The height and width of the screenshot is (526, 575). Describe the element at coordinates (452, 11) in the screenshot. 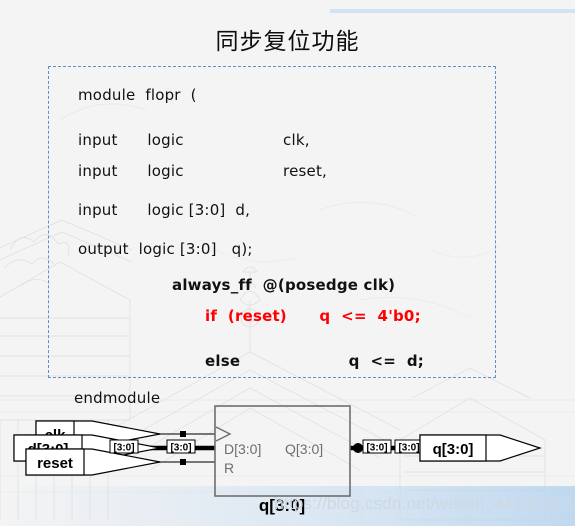

I see `header-accent-rule` at that location.